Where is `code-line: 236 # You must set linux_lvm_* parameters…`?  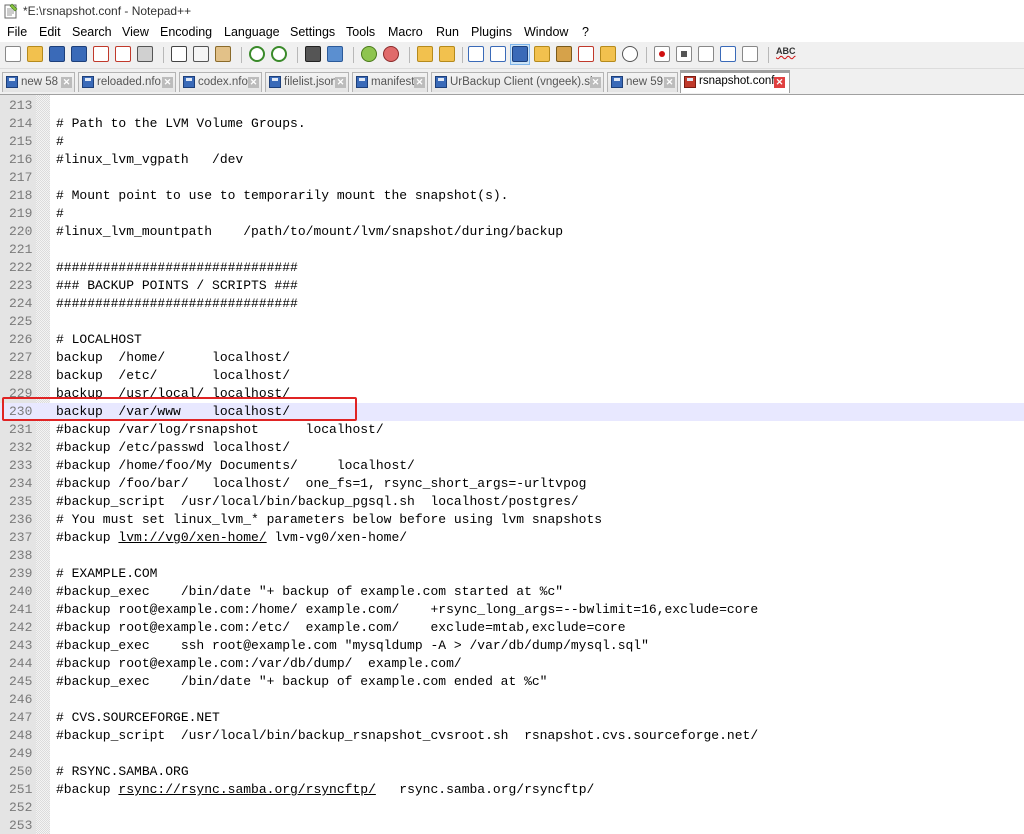
code-line: 236 # You must set linux_lvm_* parameters… is located at coordinates (512, 520).